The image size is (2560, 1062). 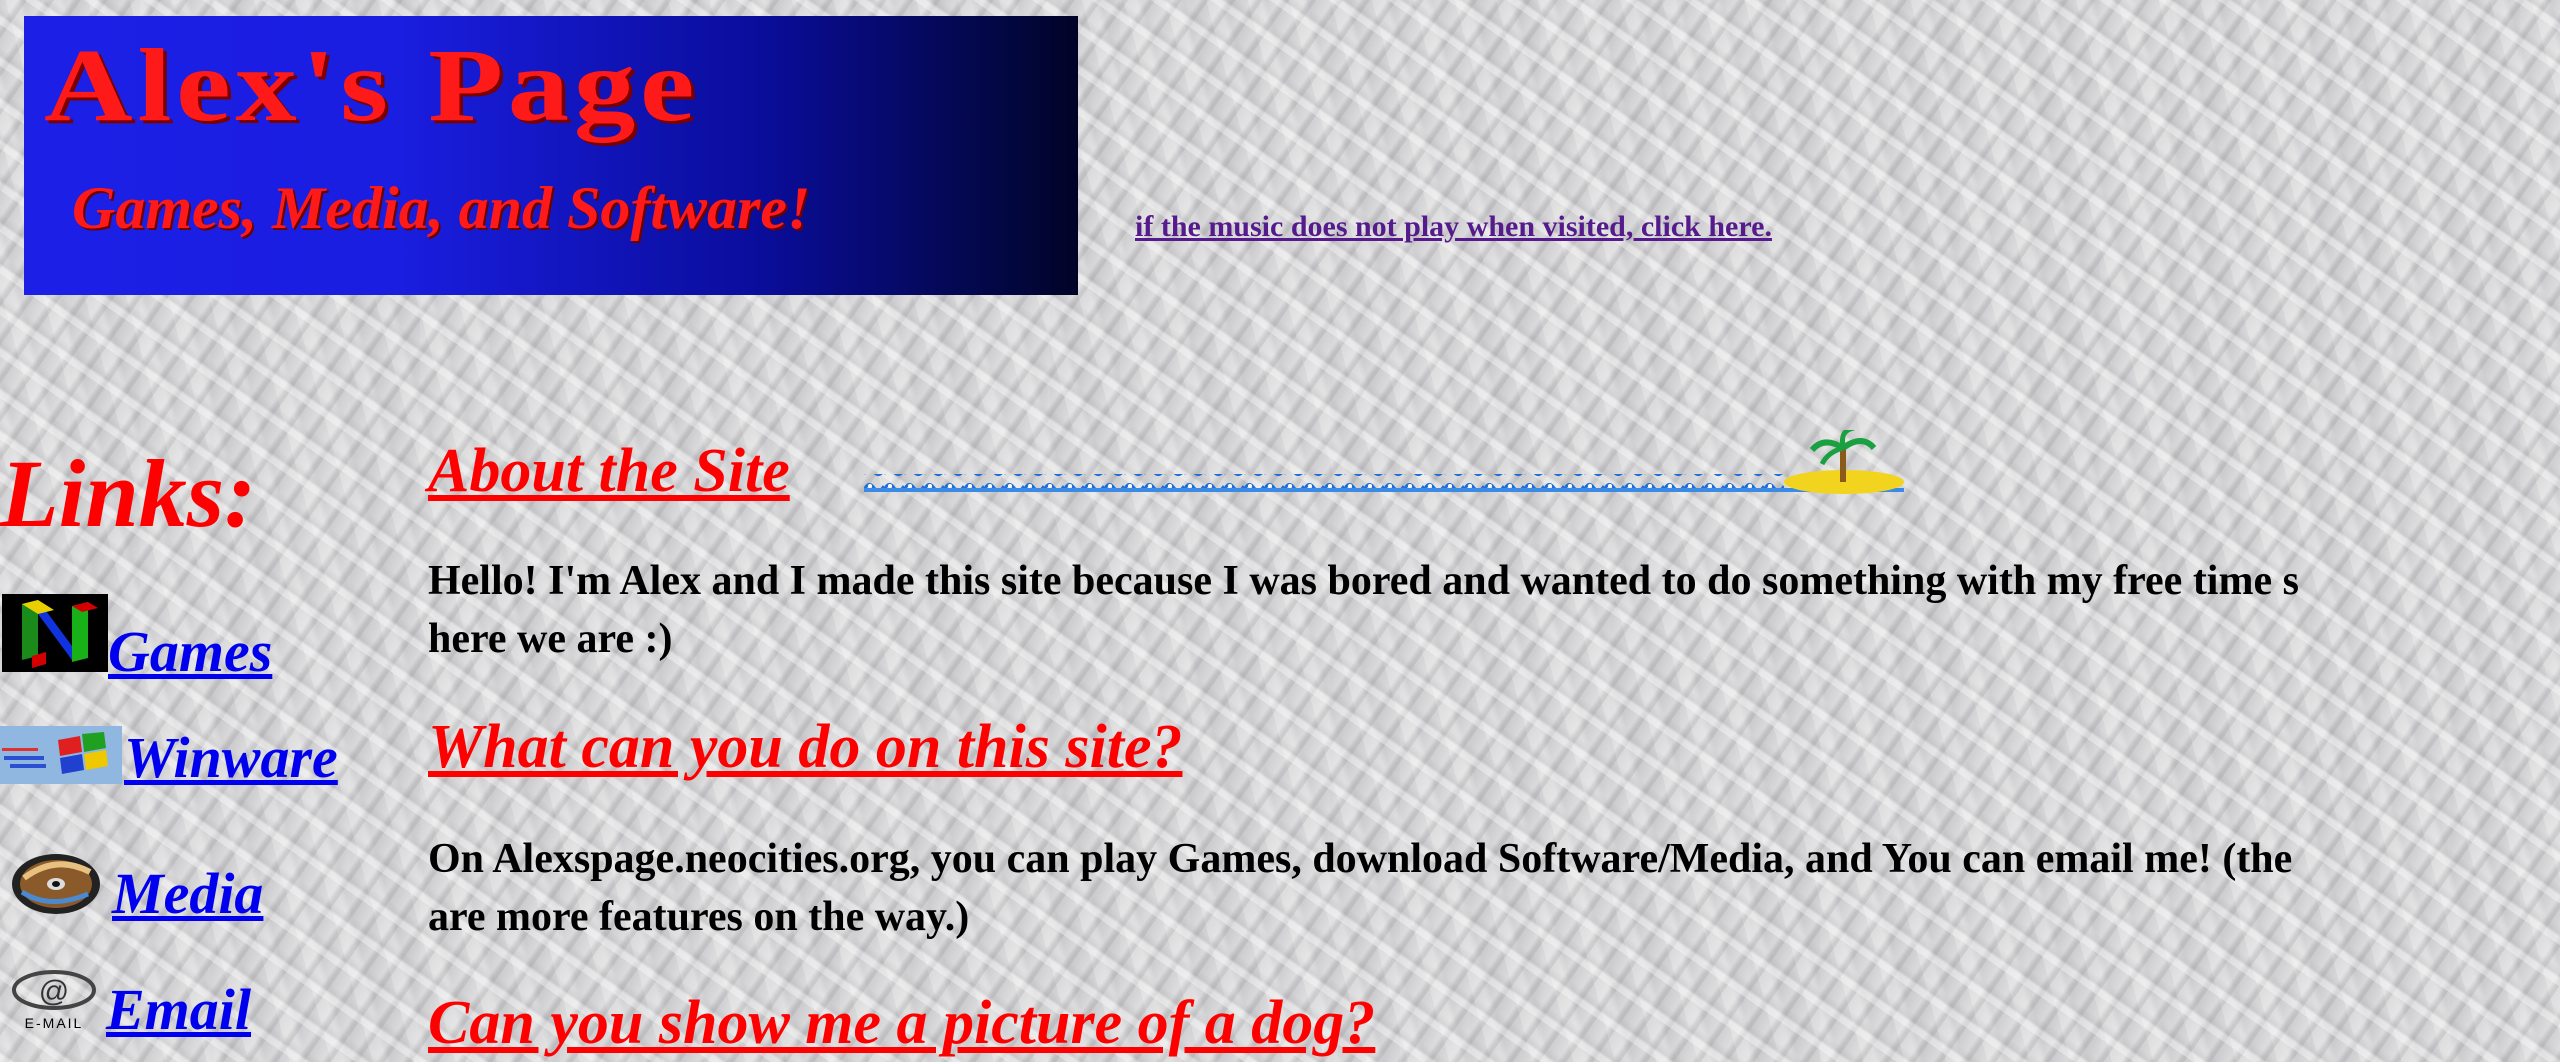 What do you see at coordinates (56, 883) in the screenshot?
I see `cd-disc-icon` at bounding box center [56, 883].